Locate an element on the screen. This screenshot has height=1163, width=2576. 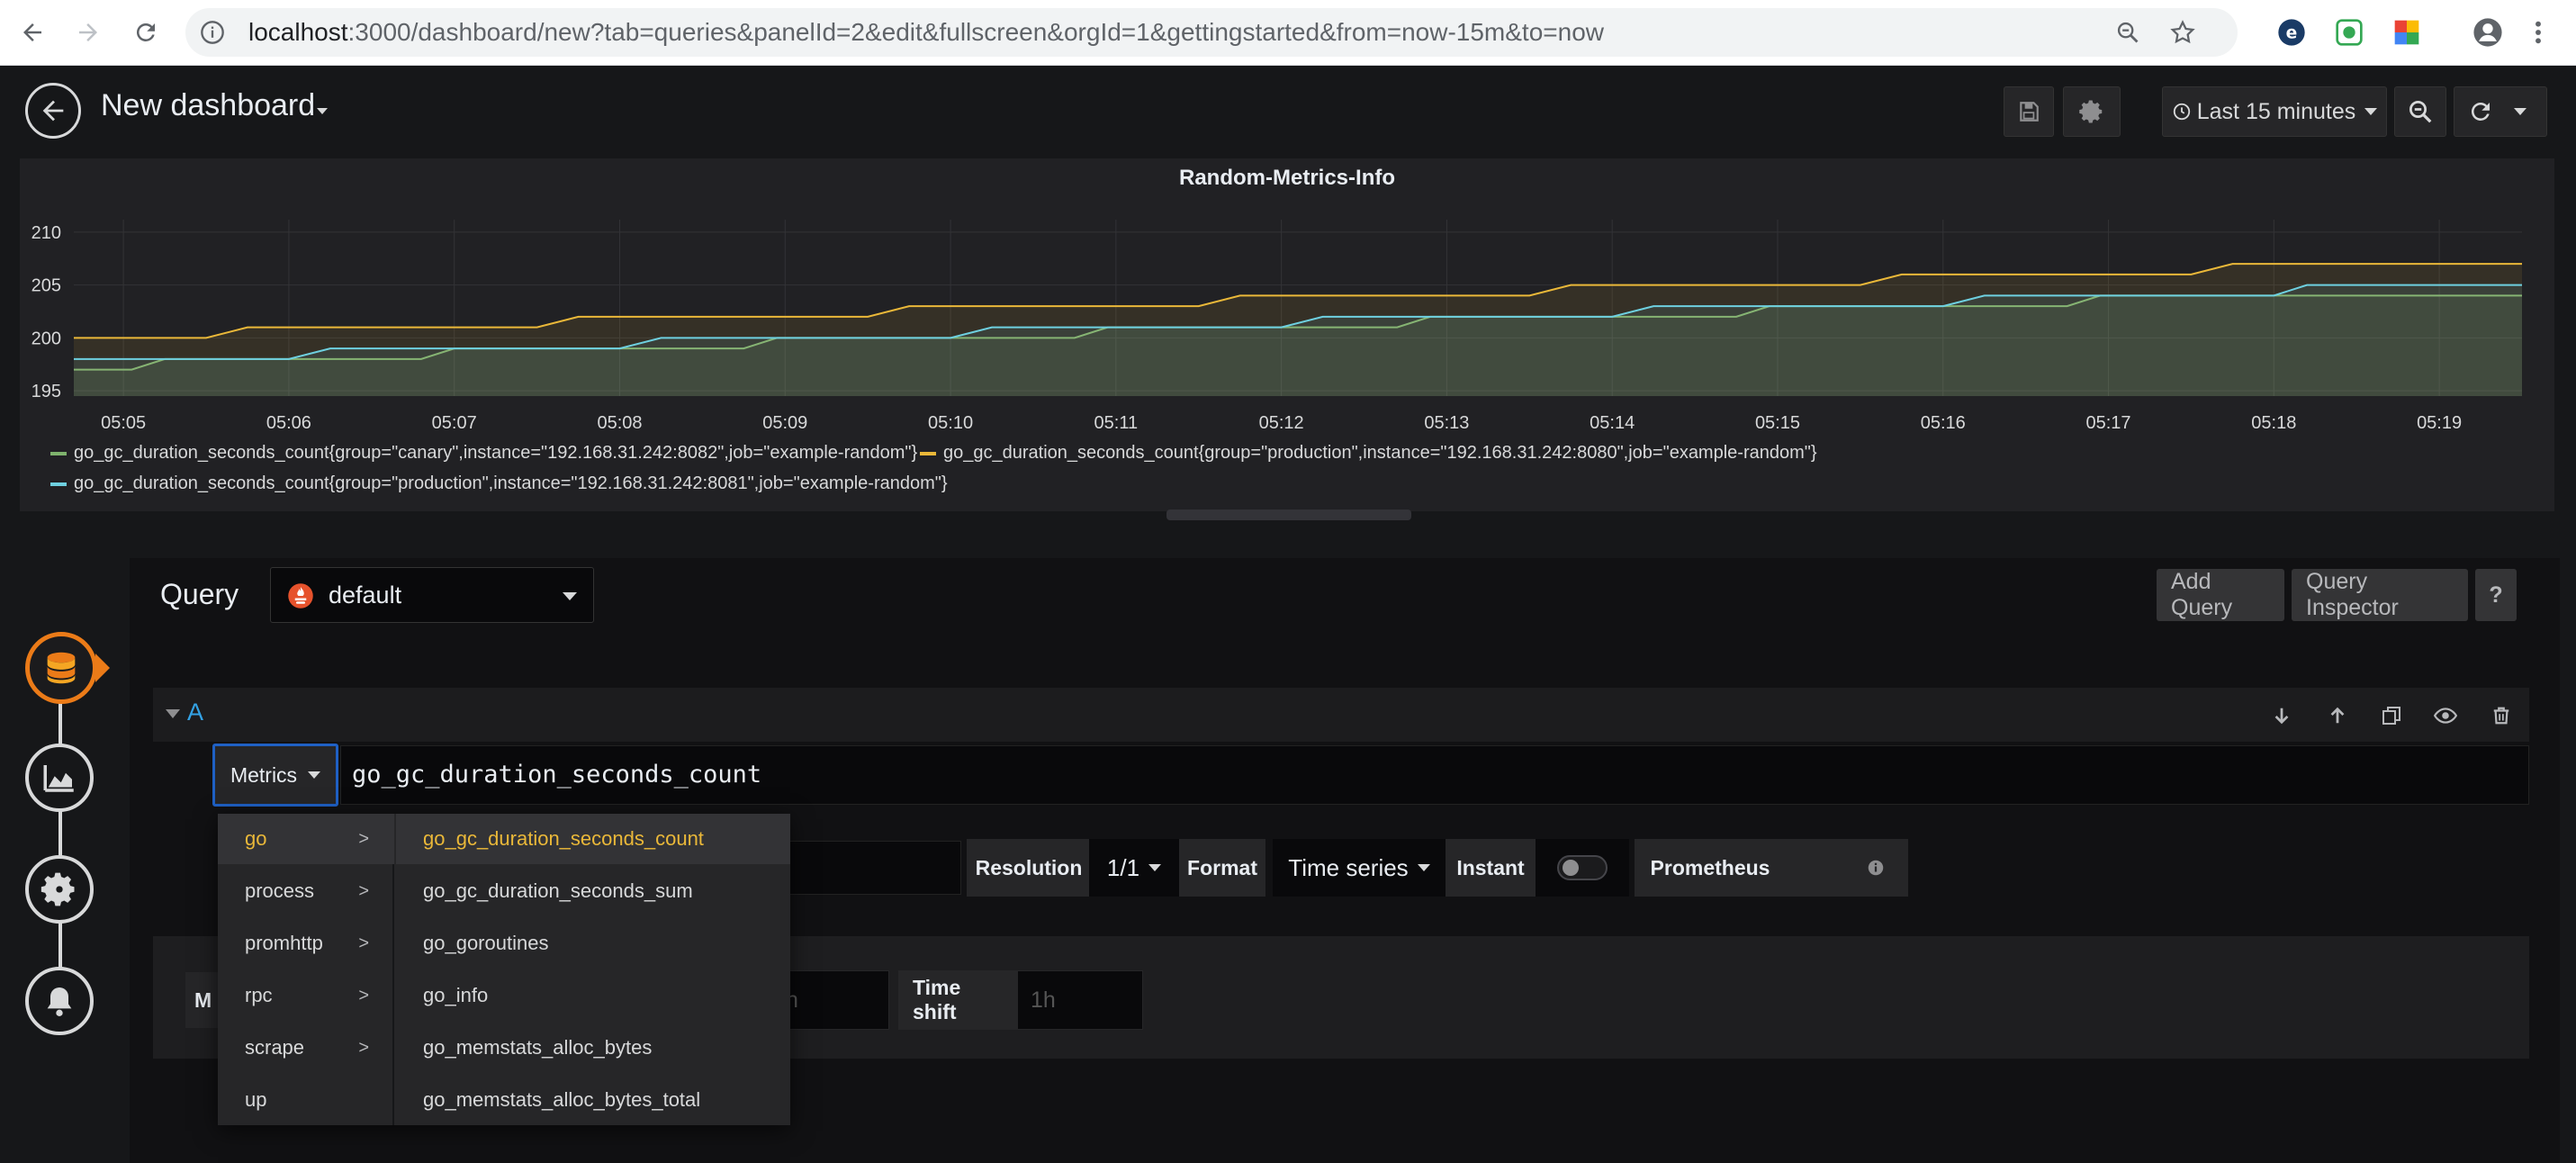
x-tick-label: 05:17 is located at coordinates (2108, 423).